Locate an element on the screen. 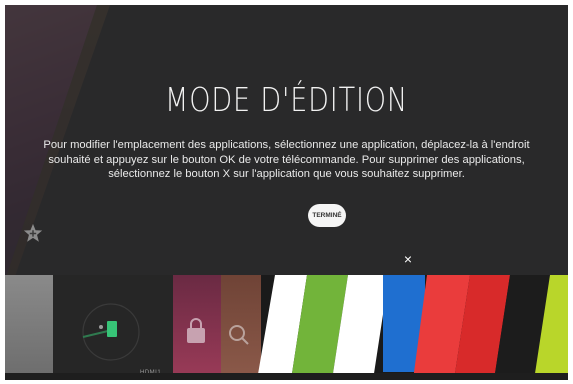 Image resolution: width=573 pixels, height=384 pixels. bottom-strip is located at coordinates (286, 376).